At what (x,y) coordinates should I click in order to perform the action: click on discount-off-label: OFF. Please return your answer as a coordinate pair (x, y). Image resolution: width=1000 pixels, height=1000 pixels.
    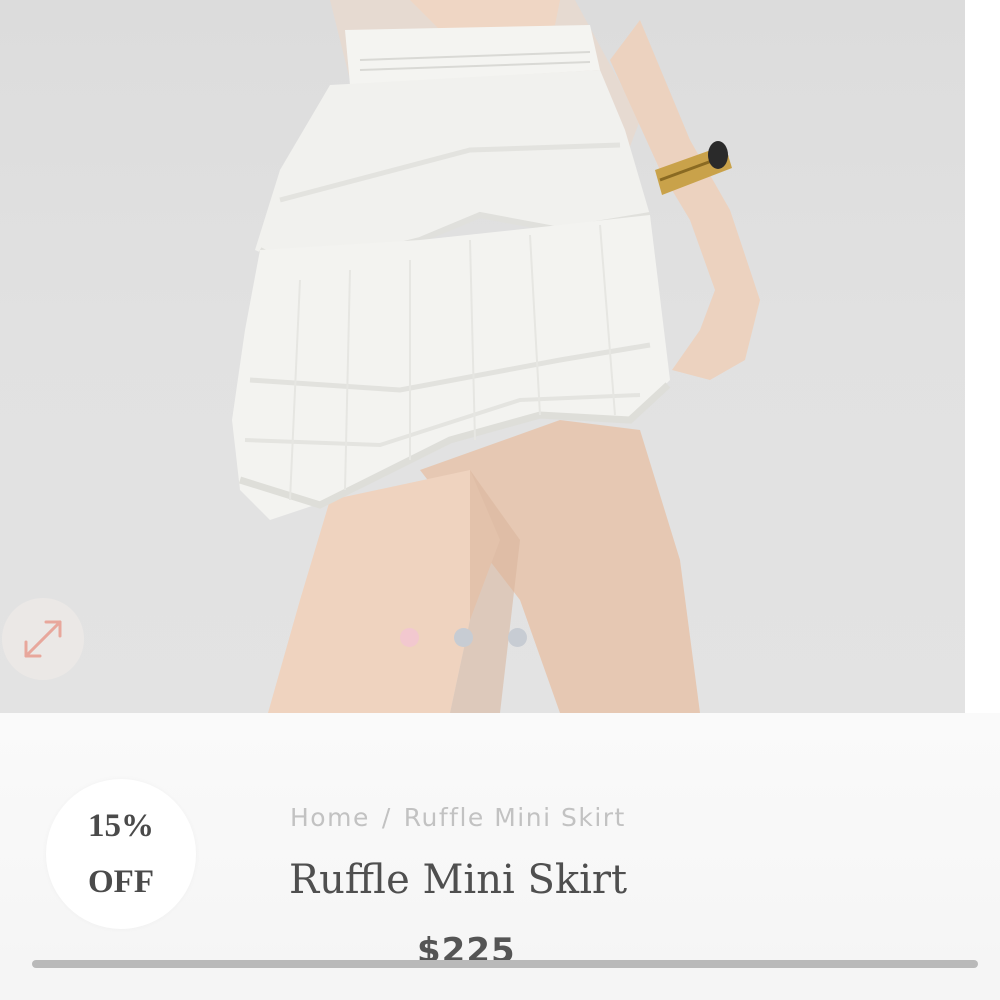
    Looking at the image, I should click on (121, 882).